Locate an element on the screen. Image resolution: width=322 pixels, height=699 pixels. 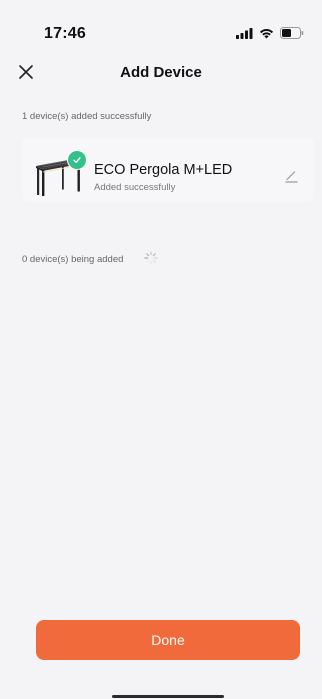
device-status: Added successfully is located at coordinates (135, 187).